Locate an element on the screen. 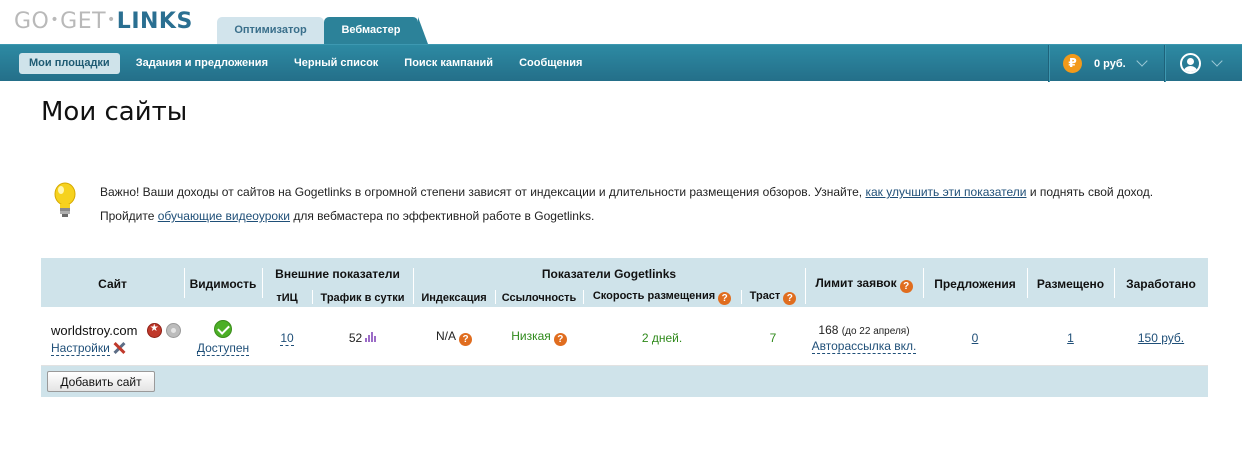 The width and height of the screenshot is (1242, 460). header-speed: Скорость размещения? is located at coordinates (662, 297).